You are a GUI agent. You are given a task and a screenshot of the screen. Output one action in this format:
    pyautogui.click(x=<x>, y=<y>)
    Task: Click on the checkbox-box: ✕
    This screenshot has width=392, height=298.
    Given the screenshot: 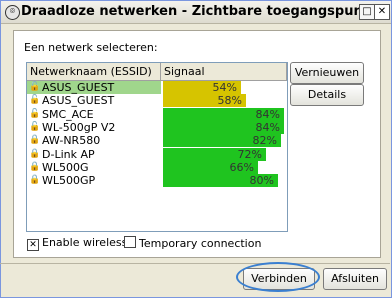 What is the action you would take?
    pyautogui.click(x=33, y=245)
    